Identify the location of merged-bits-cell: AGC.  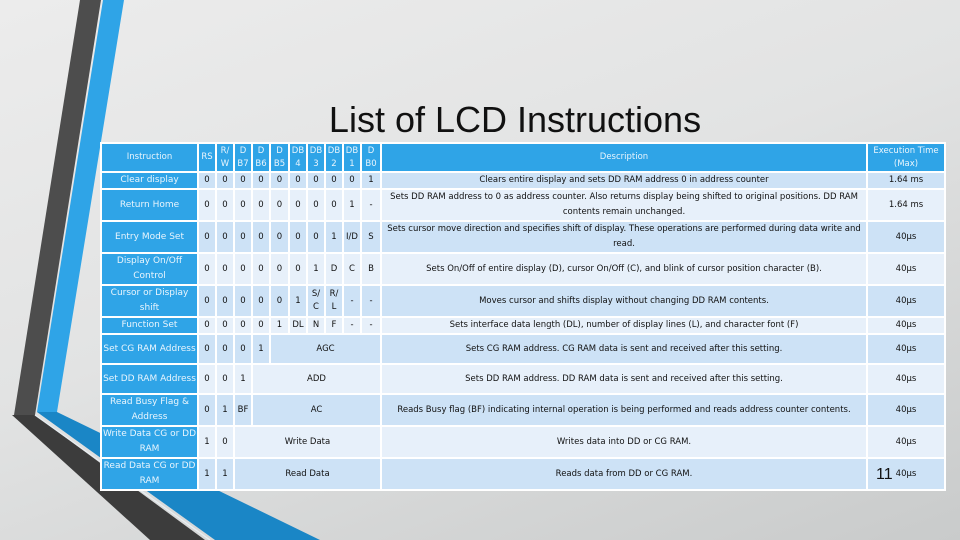
(325, 349).